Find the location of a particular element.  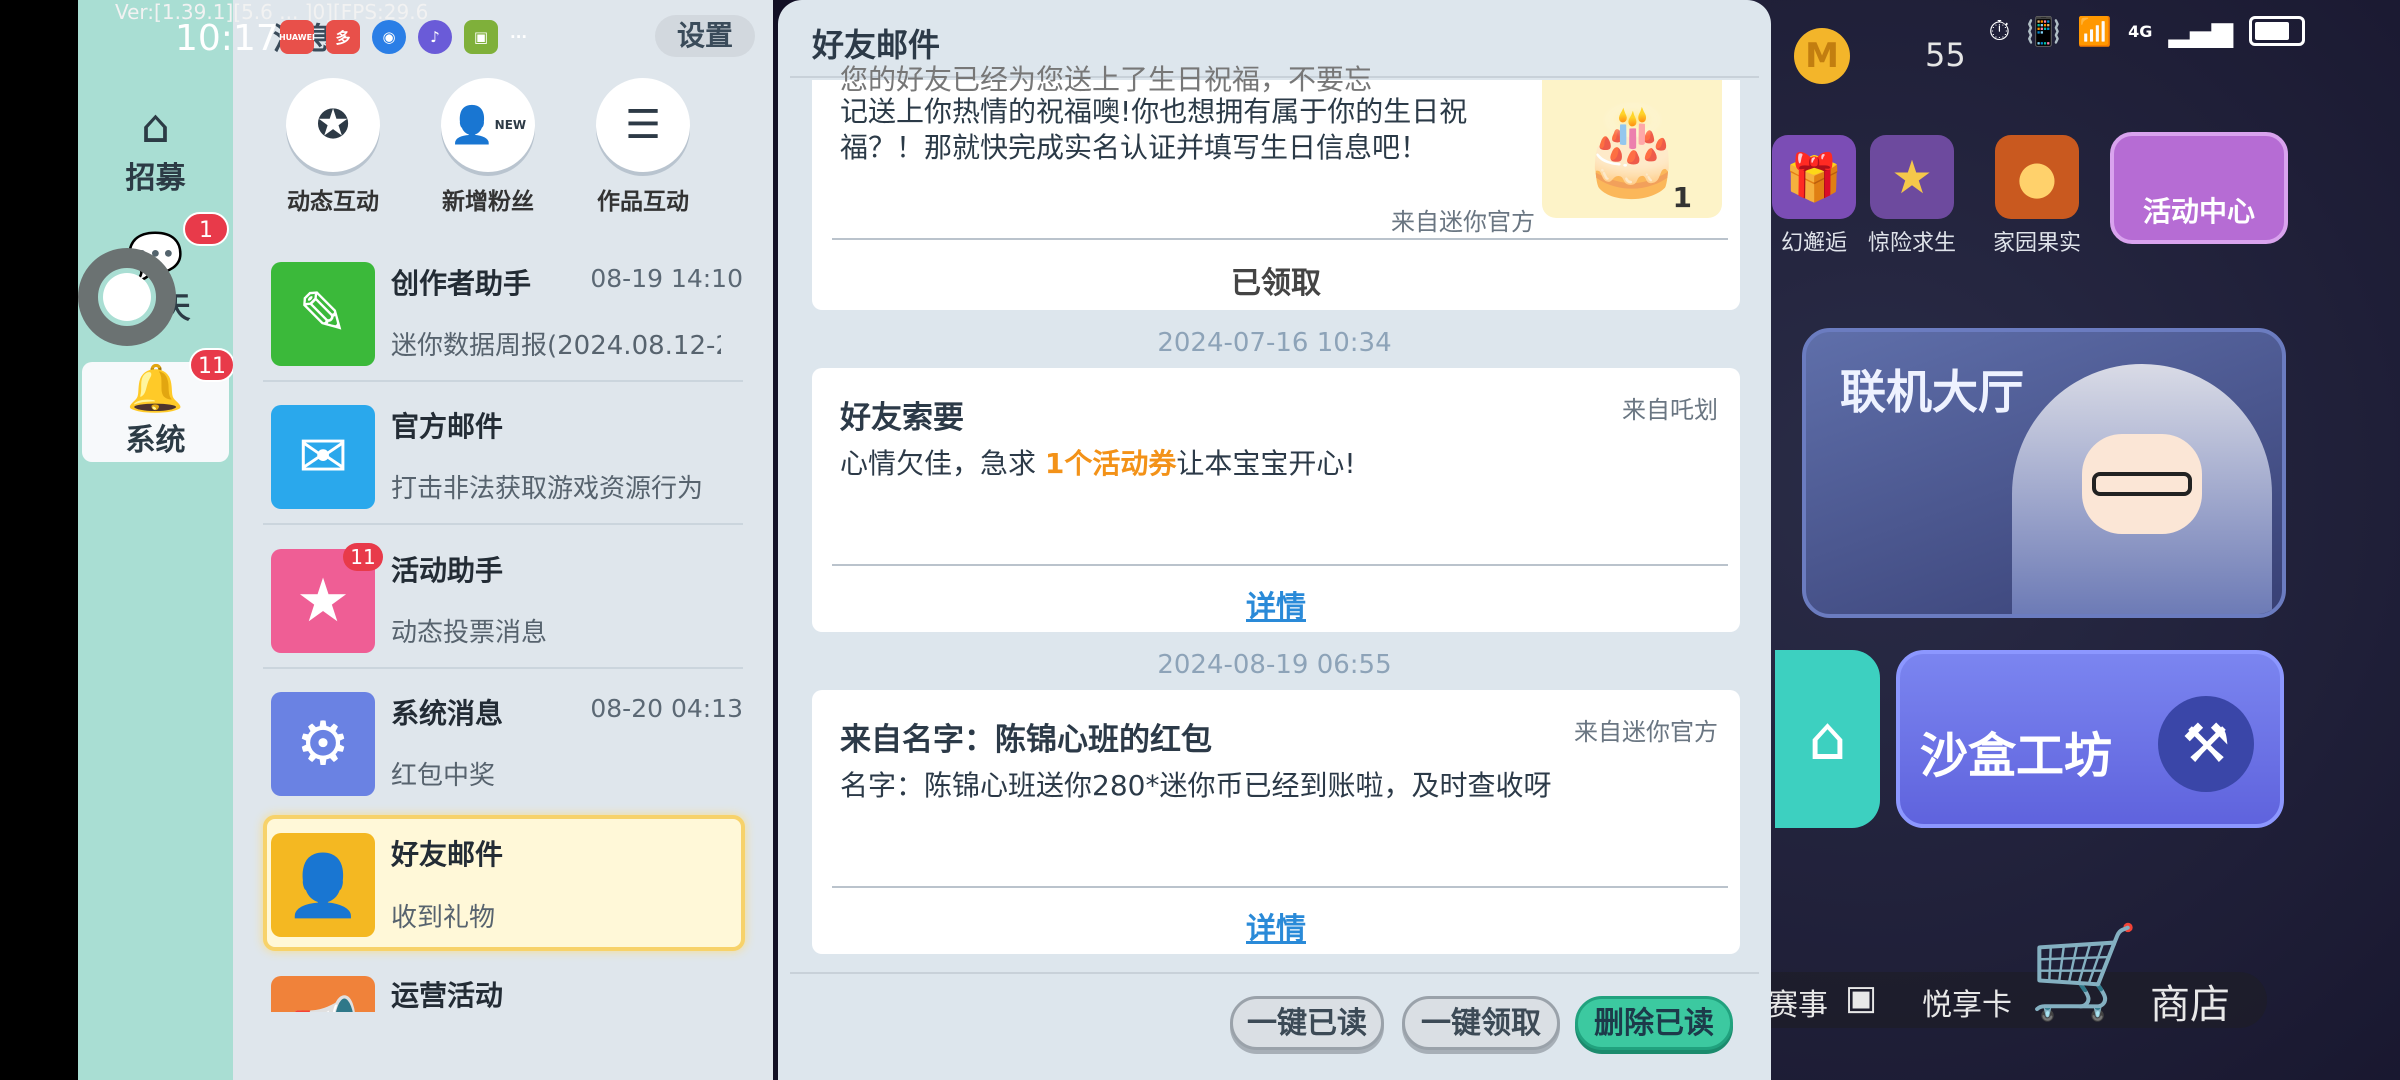

cart-icon: 🛒 is located at coordinates (2084, 972).